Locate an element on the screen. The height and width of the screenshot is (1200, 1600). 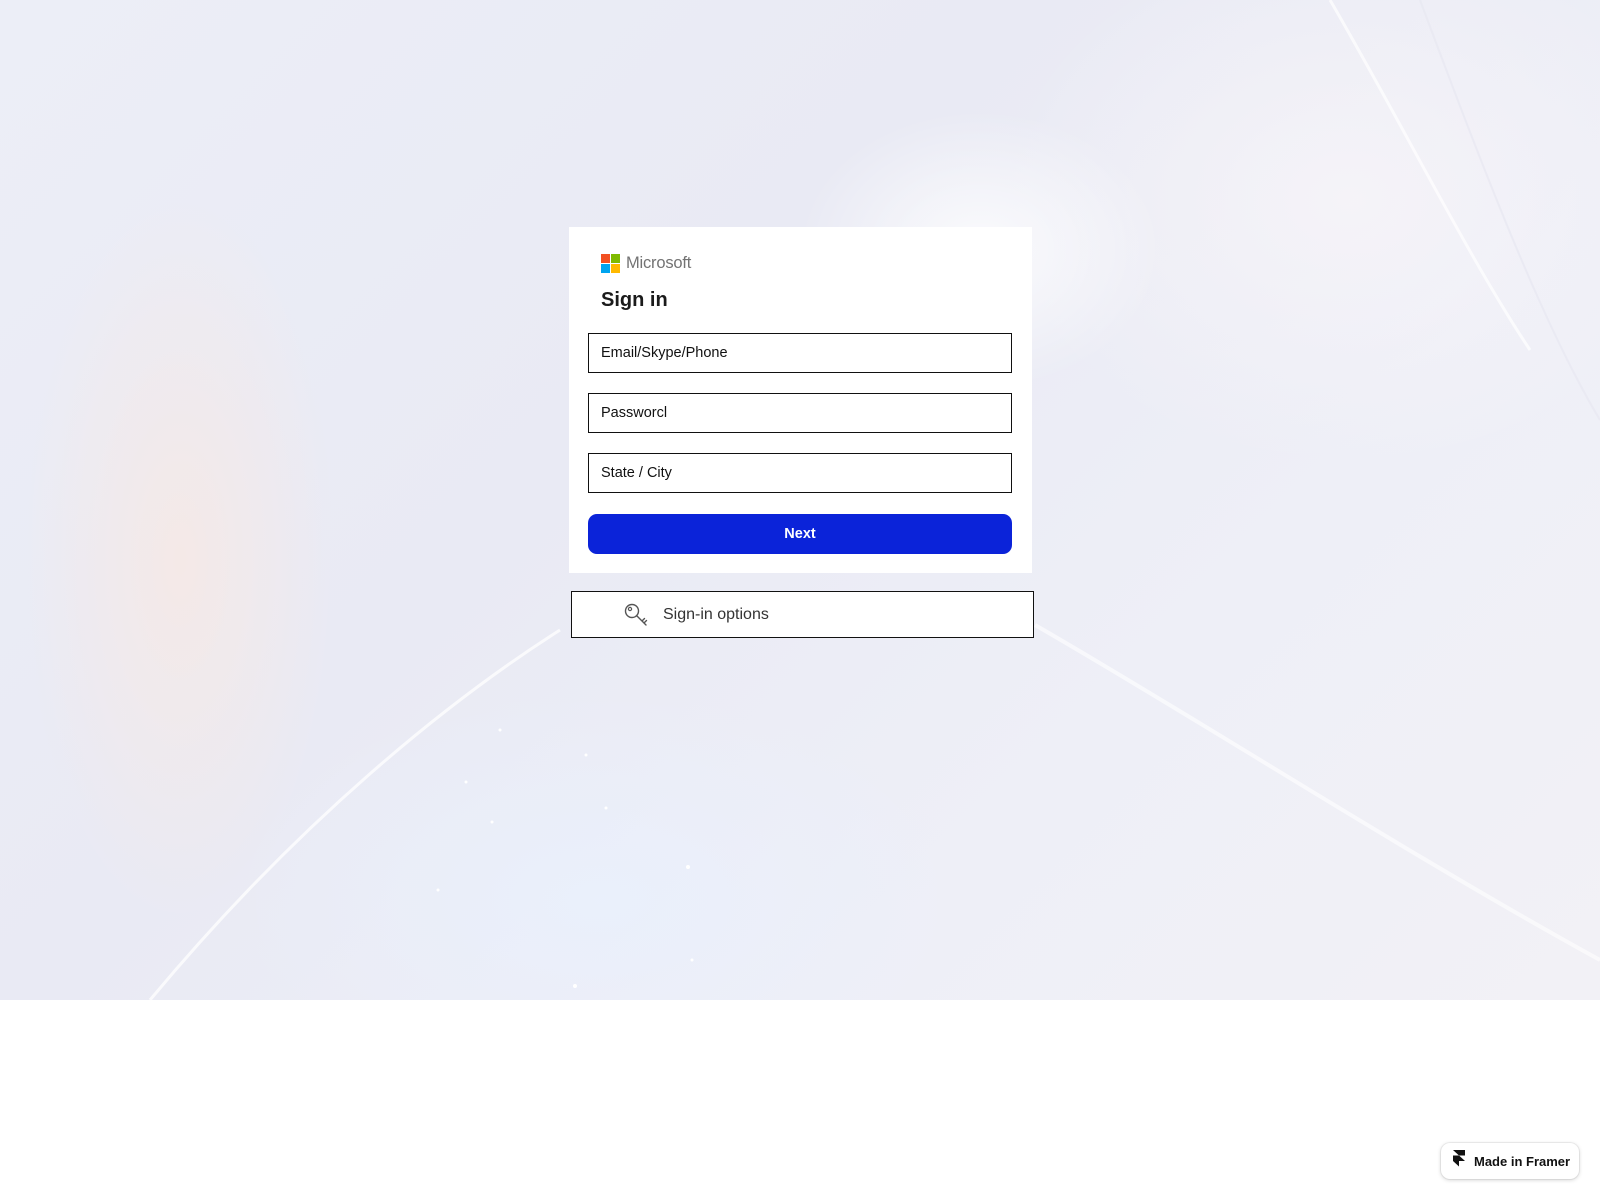
password-field-value: Passworcl is located at coordinates (634, 413).